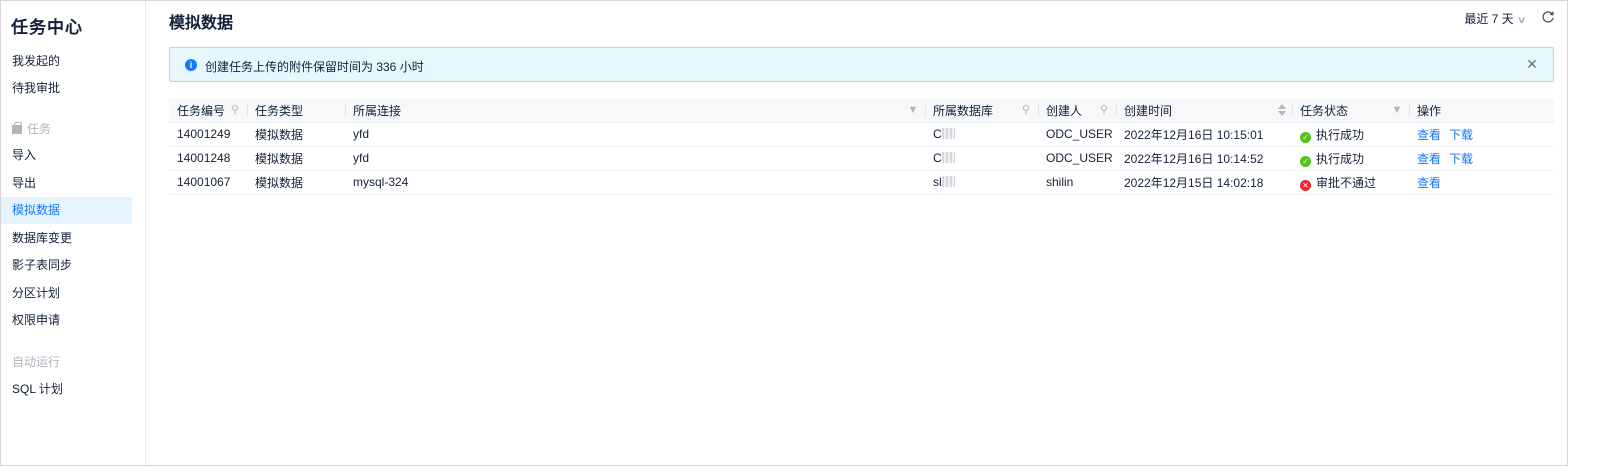 This screenshot has width=1599, height=475. What do you see at coordinates (635, 111) in the screenshot?
I see `column-header-connection: 所属连接 ▼` at bounding box center [635, 111].